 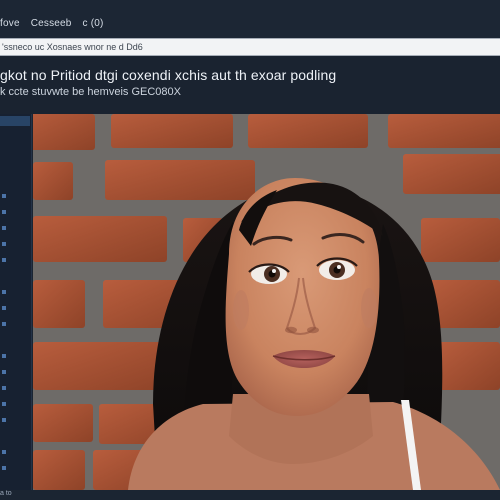 I want to click on page-subtitle: k ccte stuvwte be hemveis GEC080X, so click(x=90, y=92).